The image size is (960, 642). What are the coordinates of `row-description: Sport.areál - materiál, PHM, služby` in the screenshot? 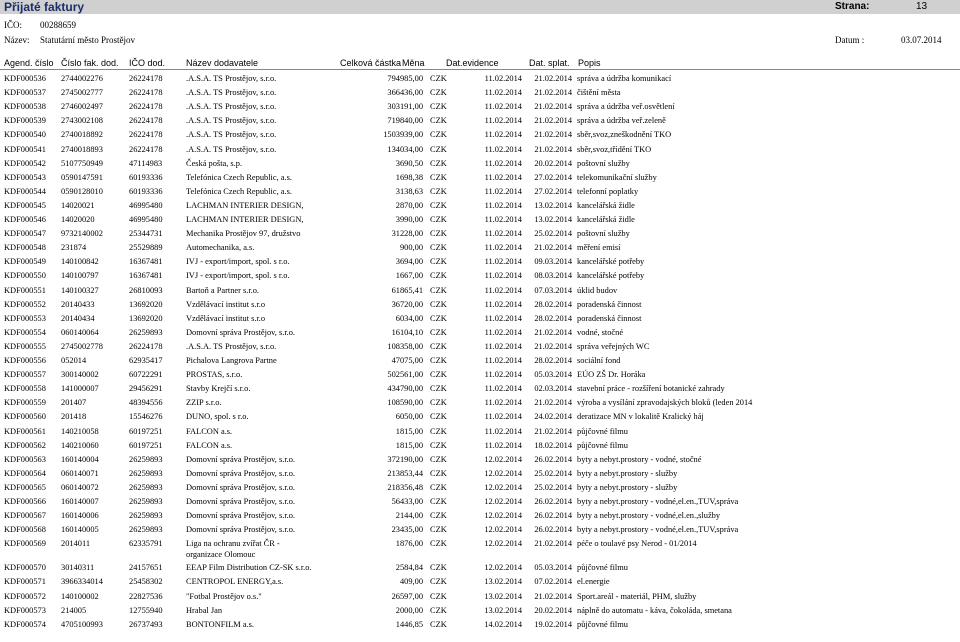 It's located at (637, 596).